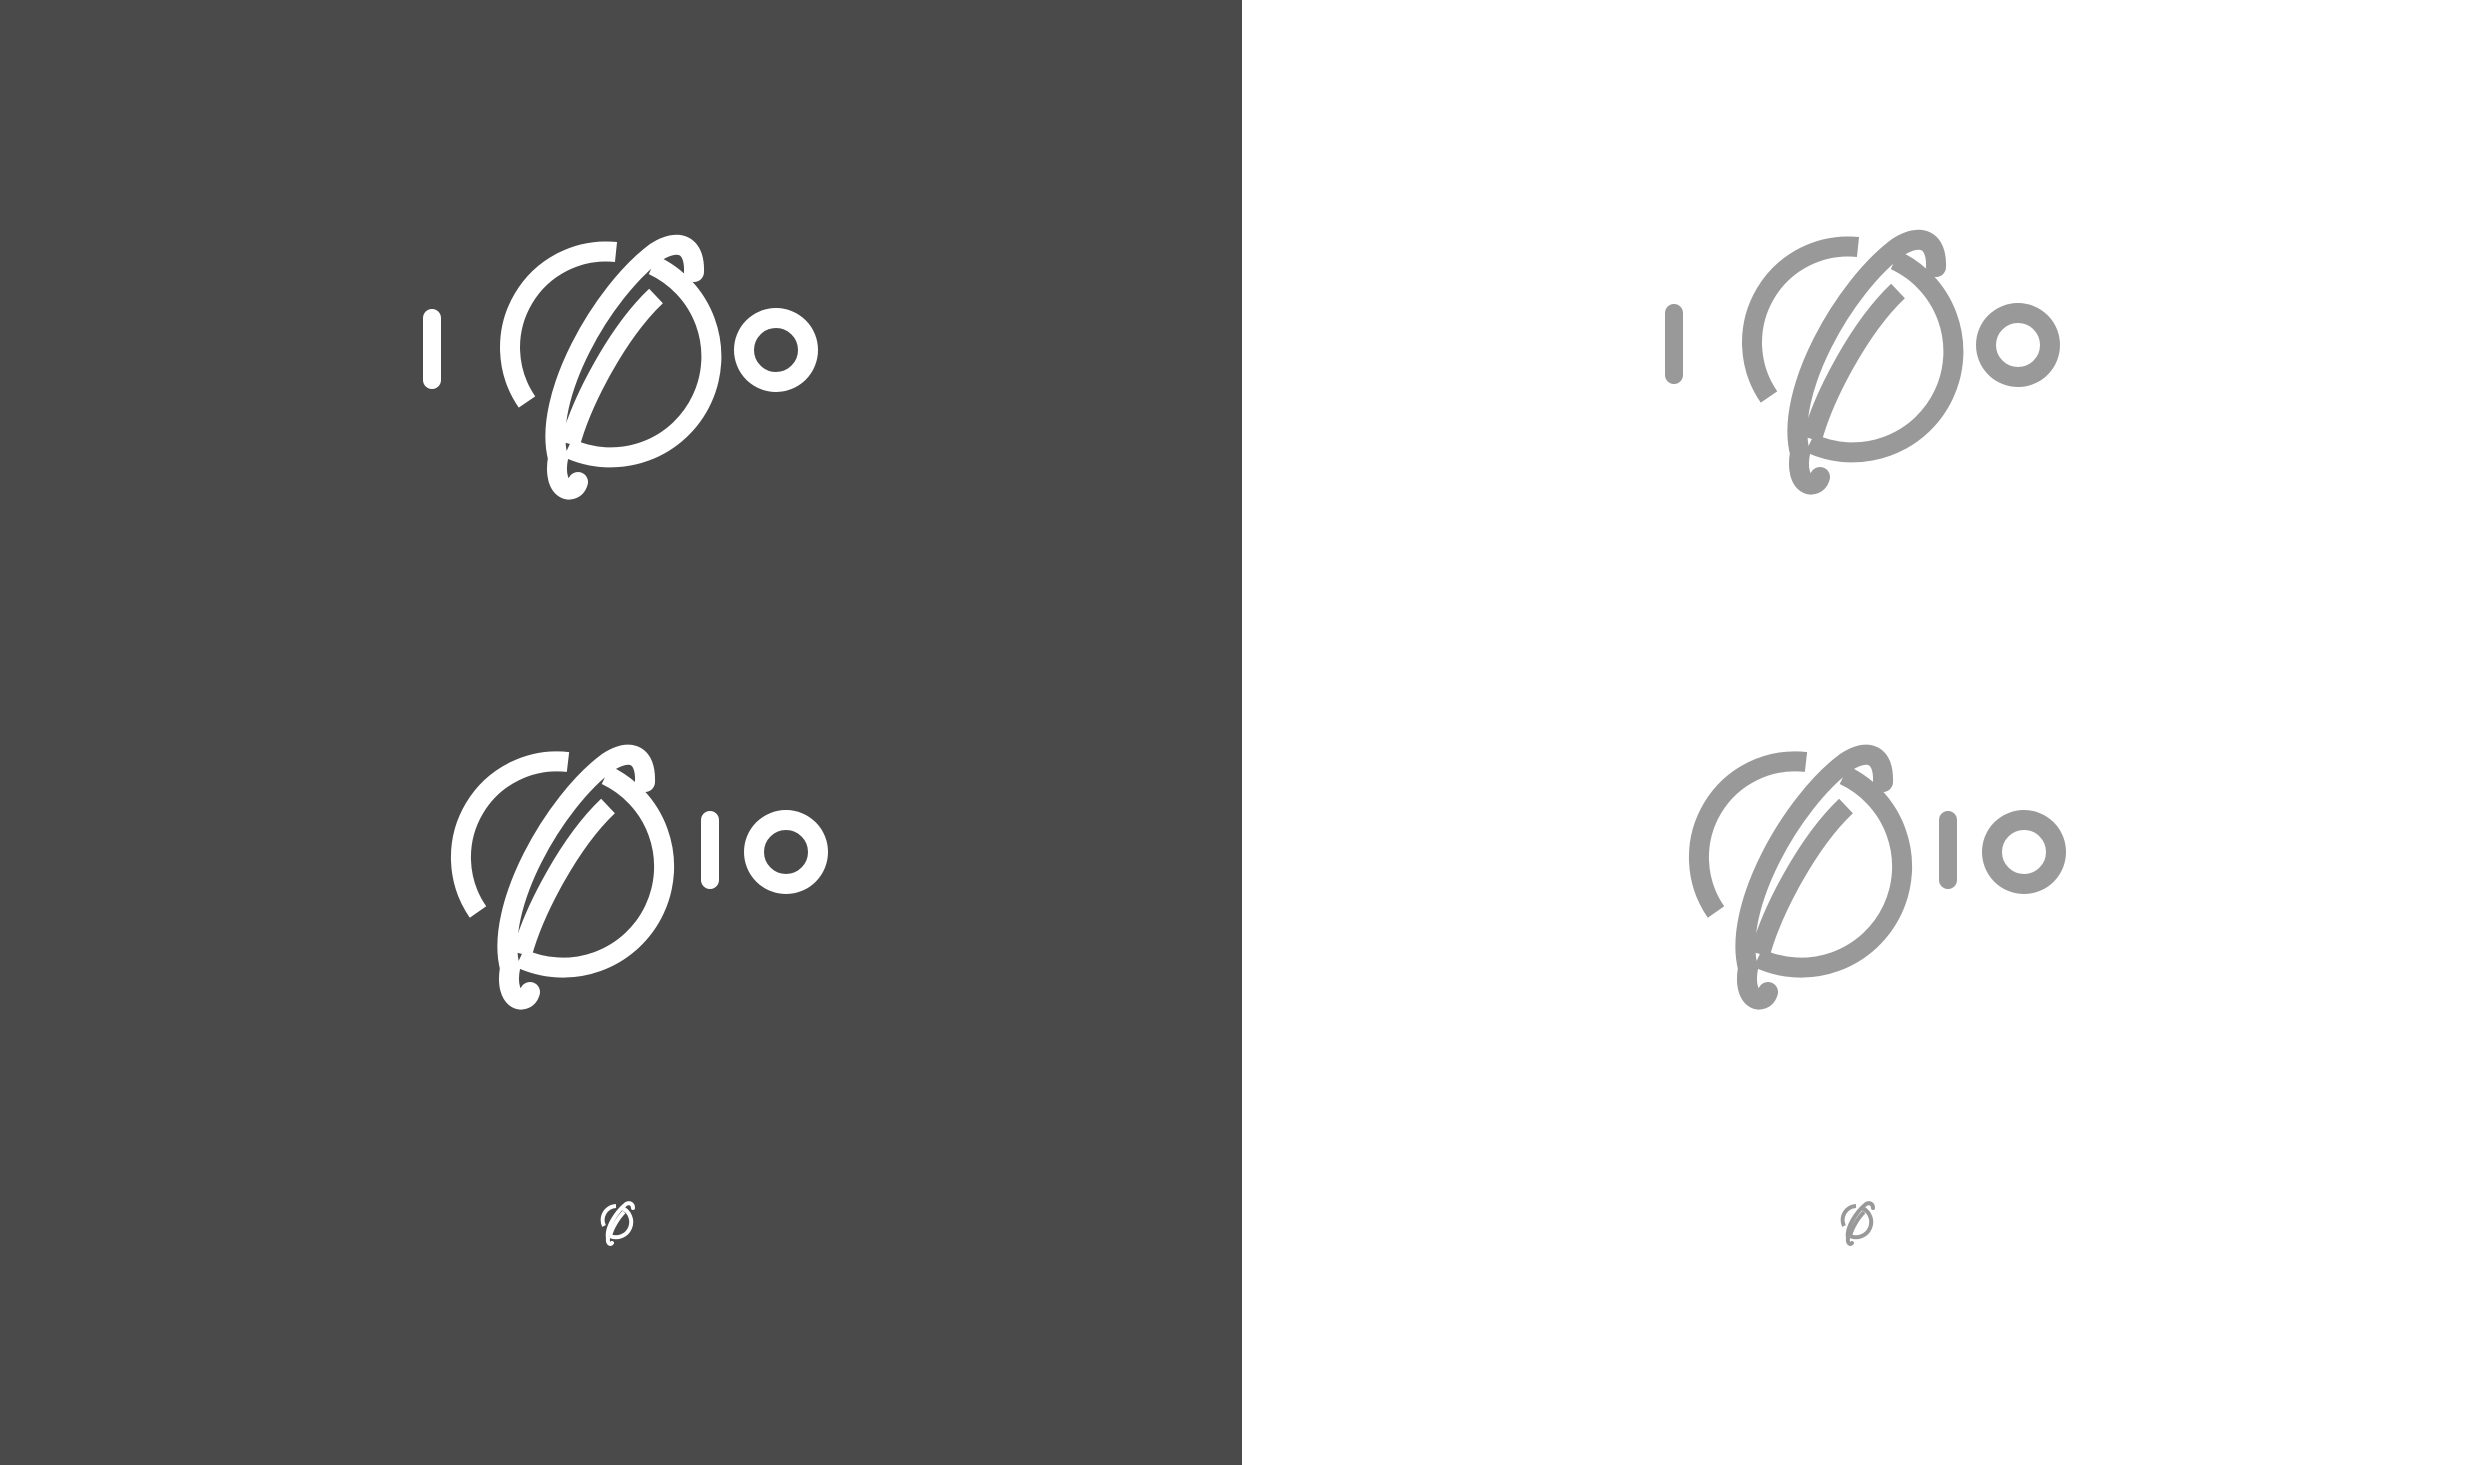 This screenshot has height=1465, width=2483. I want to click on small-emblem-on-dark, so click(617, 1223).